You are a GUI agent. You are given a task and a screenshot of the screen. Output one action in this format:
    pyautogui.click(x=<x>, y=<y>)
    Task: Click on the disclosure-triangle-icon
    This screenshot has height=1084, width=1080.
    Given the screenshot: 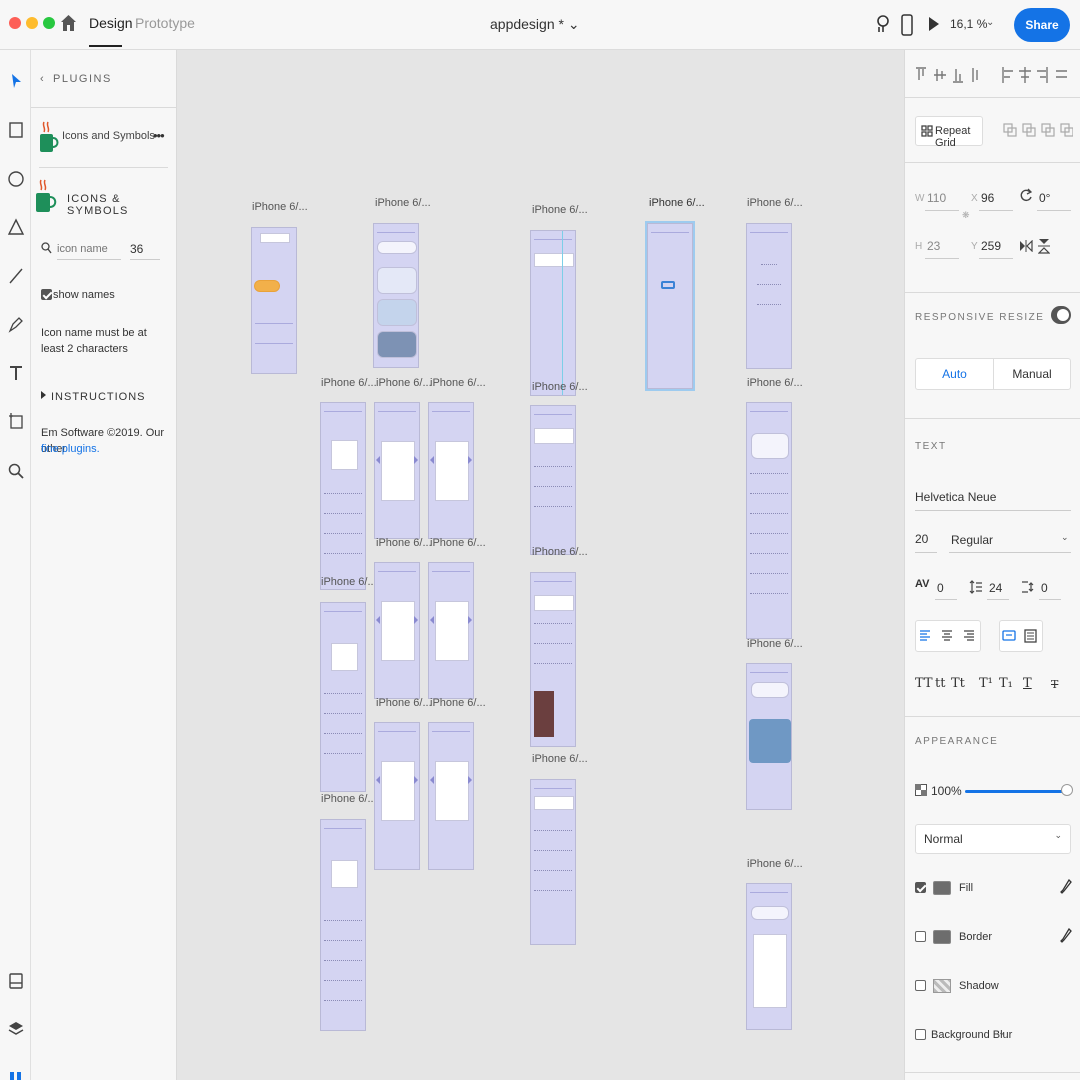 What is the action you would take?
    pyautogui.click(x=43, y=395)
    